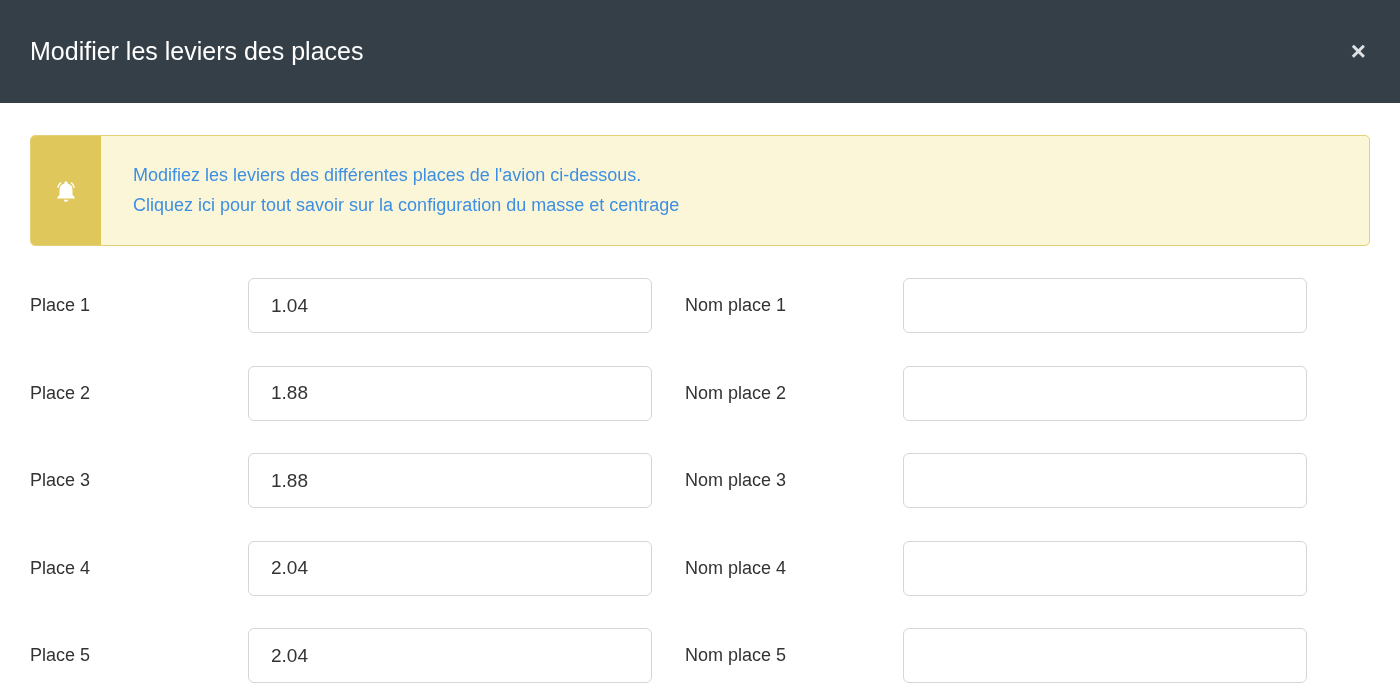 Image resolution: width=1400 pixels, height=700 pixels. I want to click on place-label: Place 2, so click(61, 393).